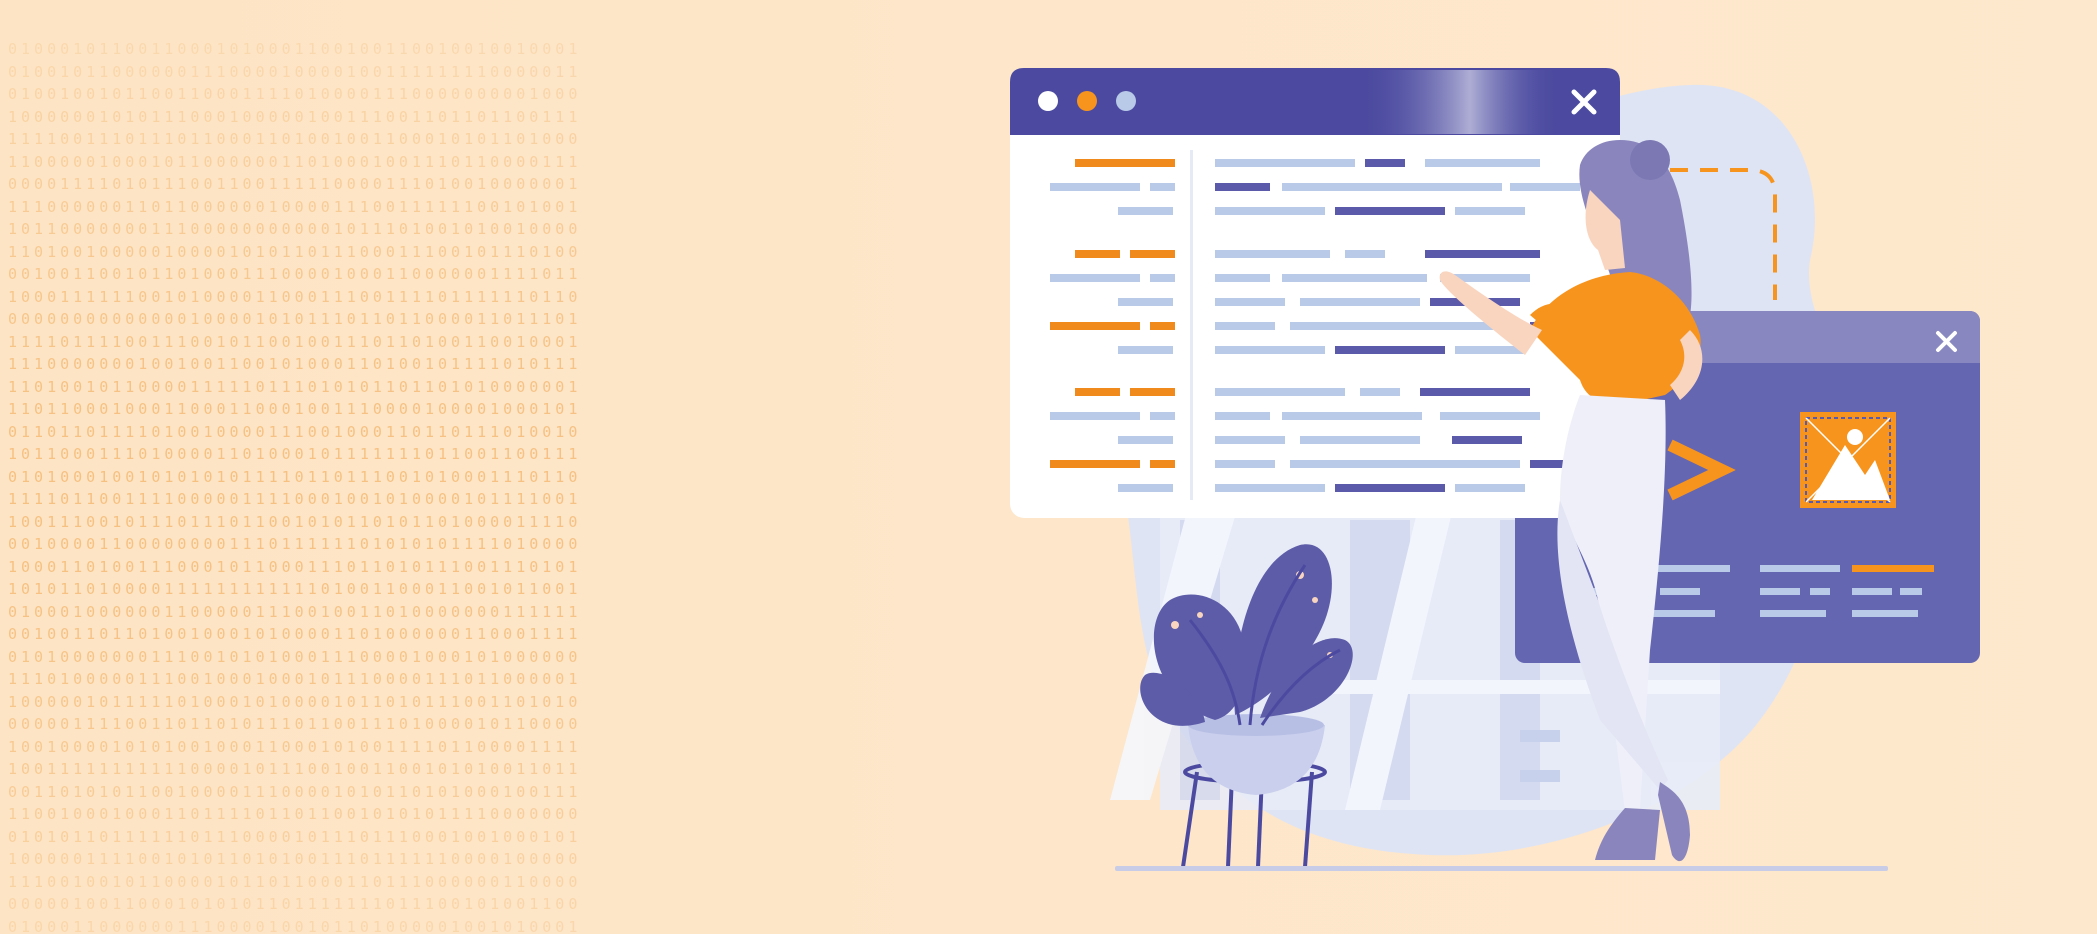  Describe the element at coordinates (1126, 101) in the screenshot. I see `window-dot-blue` at that location.